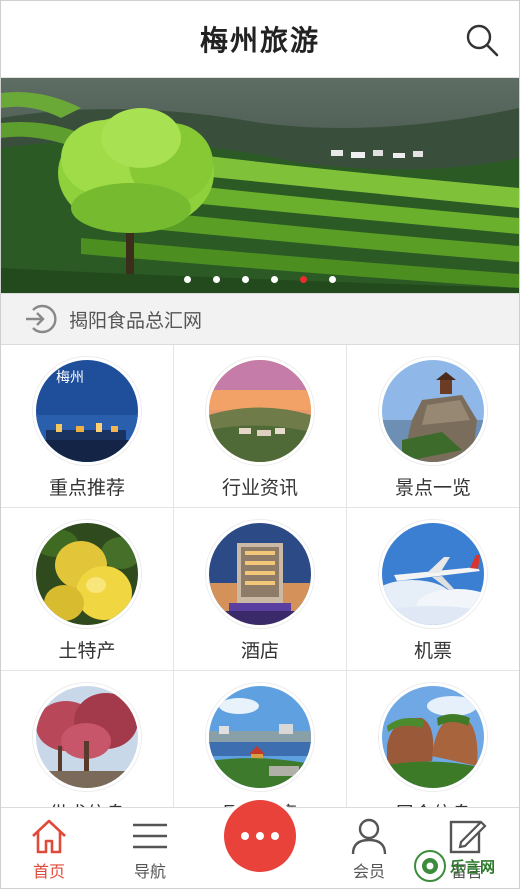 Image resolution: width=520 pixels, height=889 pixels. I want to click on grid-item-label: 行业资讯, so click(259, 488).